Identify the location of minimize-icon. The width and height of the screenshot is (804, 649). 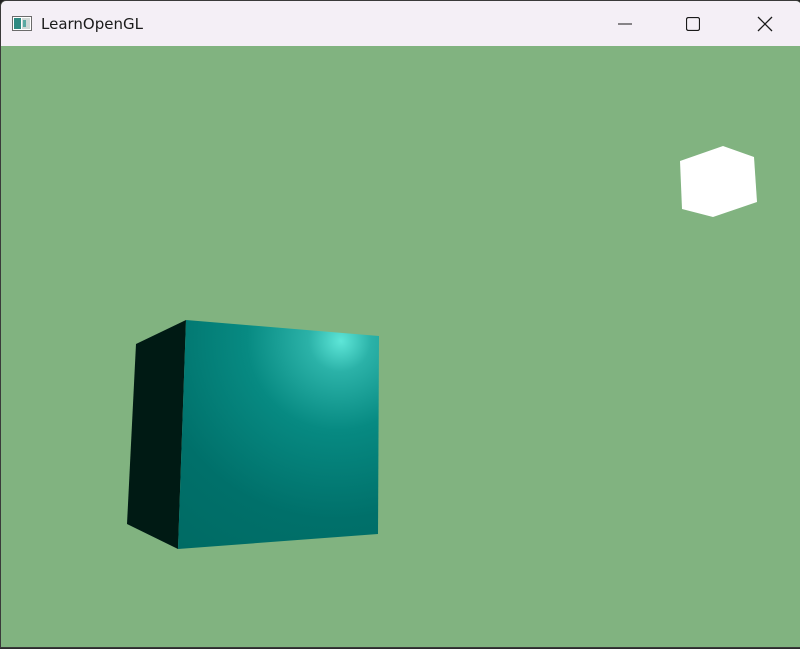
(625, 24).